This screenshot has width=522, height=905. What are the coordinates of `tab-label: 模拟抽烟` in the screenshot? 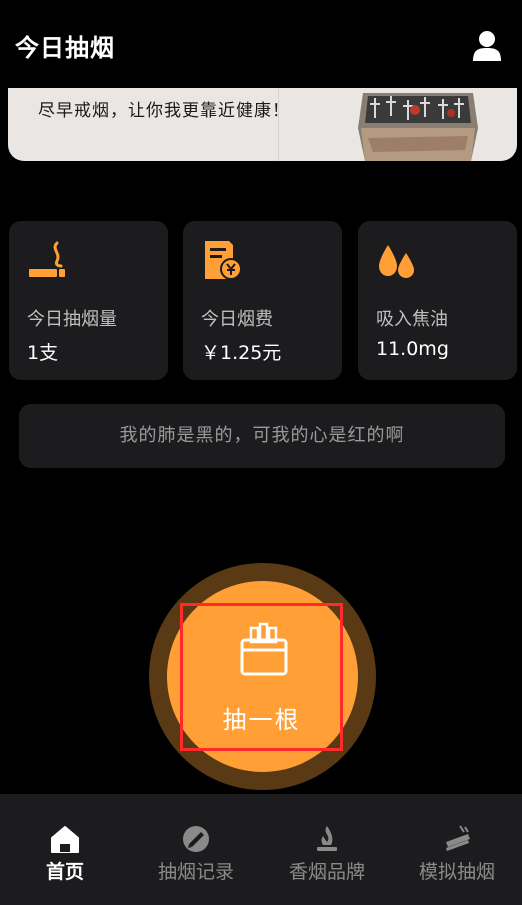 It's located at (456, 872).